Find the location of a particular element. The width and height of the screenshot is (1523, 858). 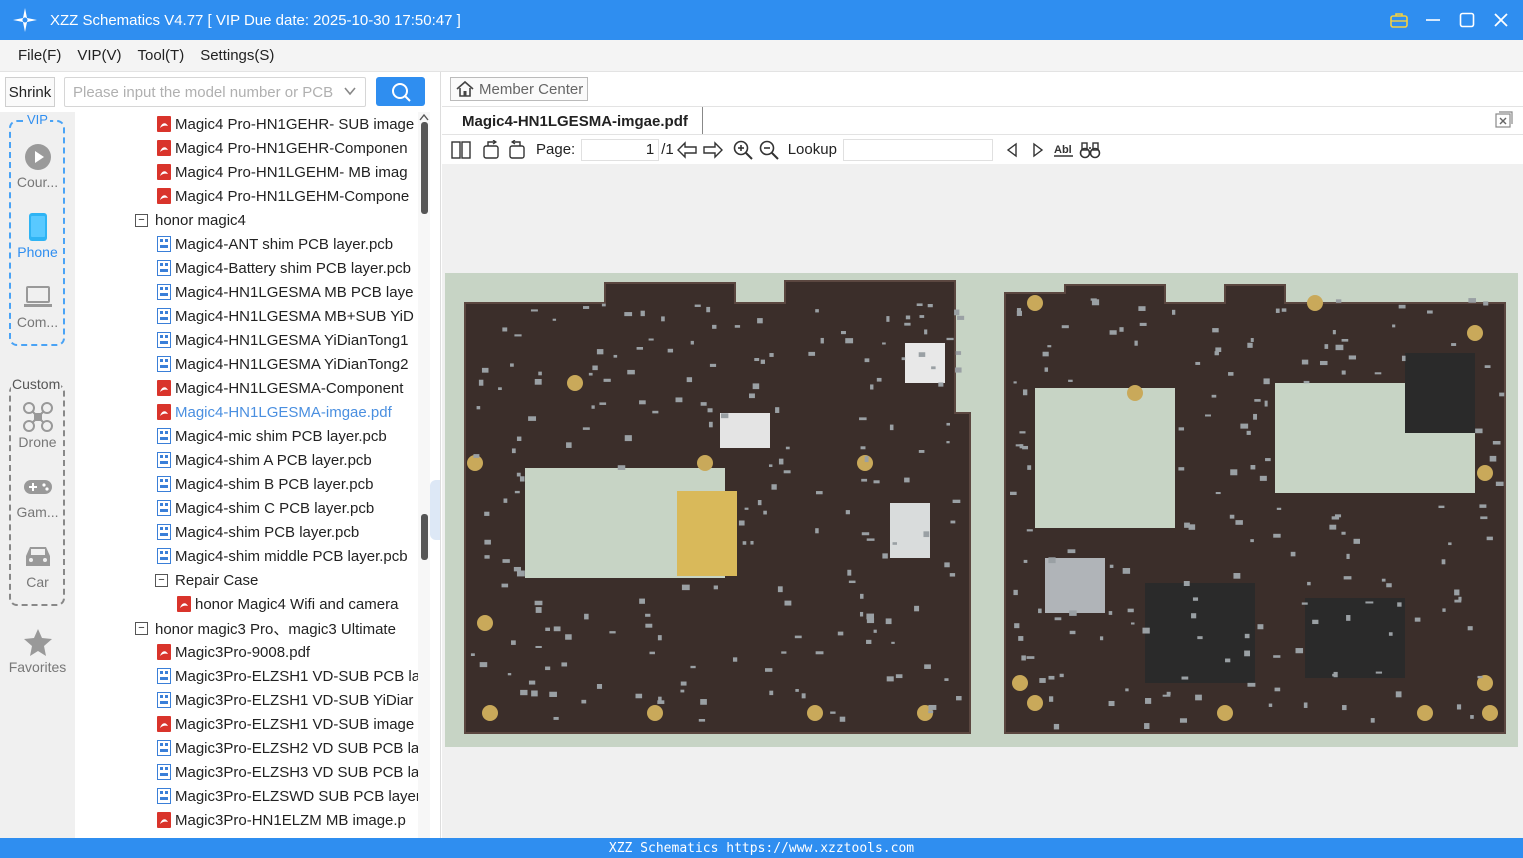

tree-file-item: Magic4-HN1LGESMA MB PCB laye is located at coordinates (285, 292).